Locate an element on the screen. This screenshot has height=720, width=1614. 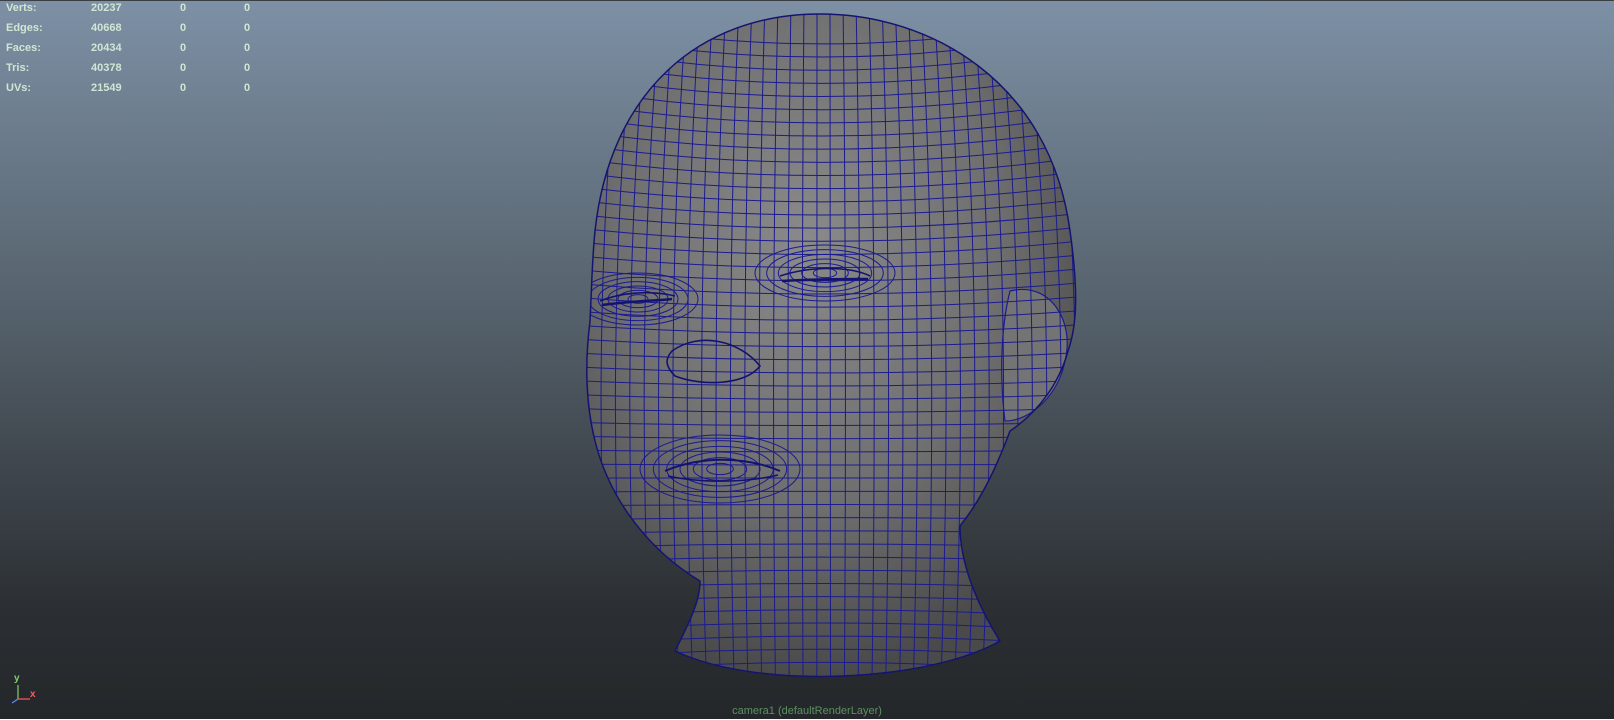
axis-x-label: x is located at coordinates (33, 694).